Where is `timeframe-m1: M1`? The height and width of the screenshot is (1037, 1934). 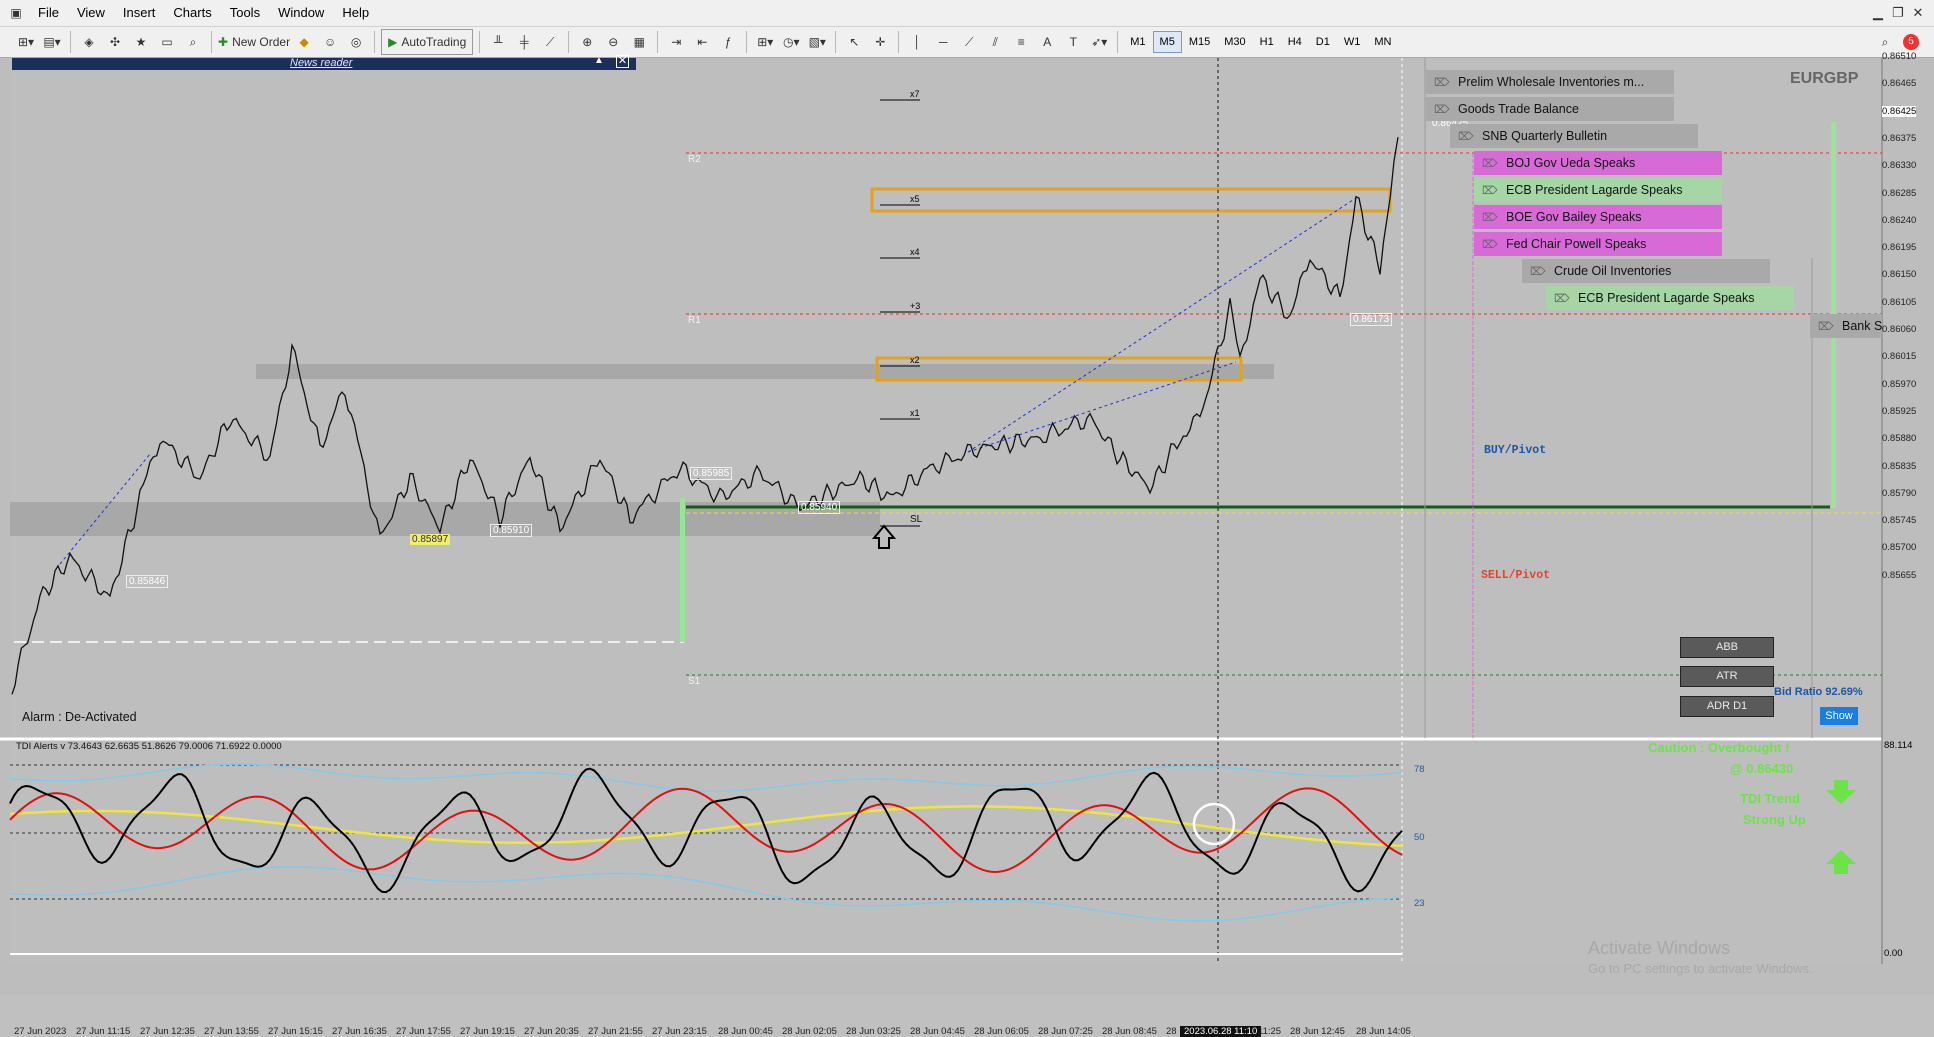
timeframe-m1: M1 is located at coordinates (1137, 42).